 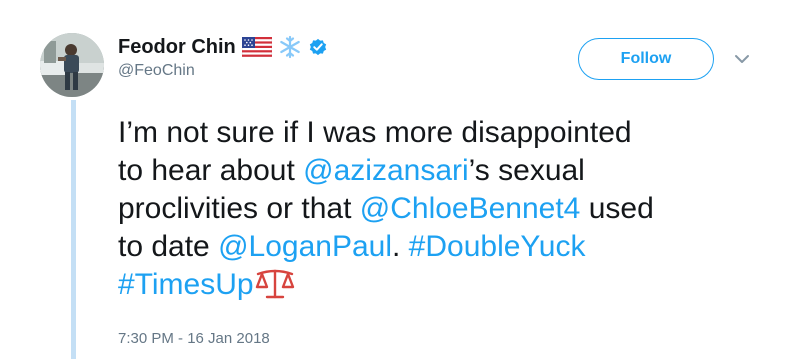 I want to click on mention-link: @LoganPaul, so click(x=305, y=246).